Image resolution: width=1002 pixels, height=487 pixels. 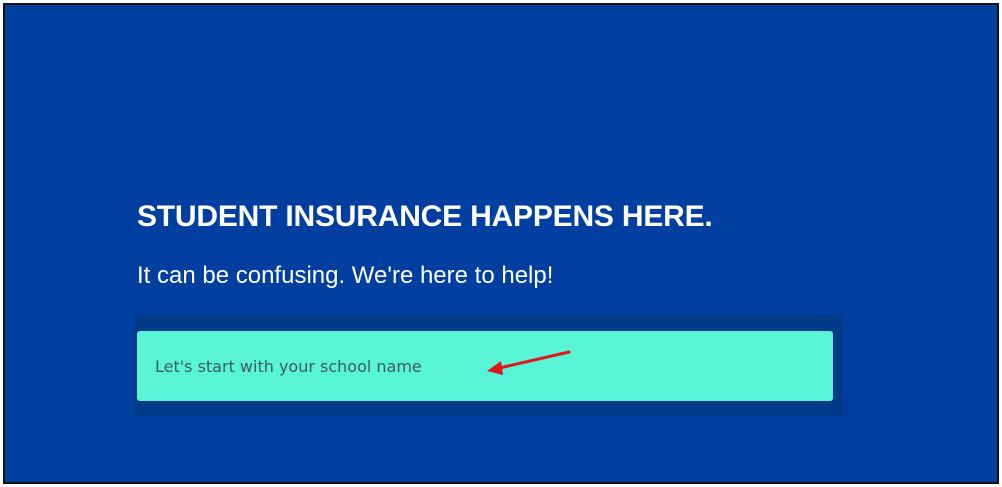 I want to click on hero-headline: STUDENT INSURANCE HAPPENS HERE., so click(x=425, y=216).